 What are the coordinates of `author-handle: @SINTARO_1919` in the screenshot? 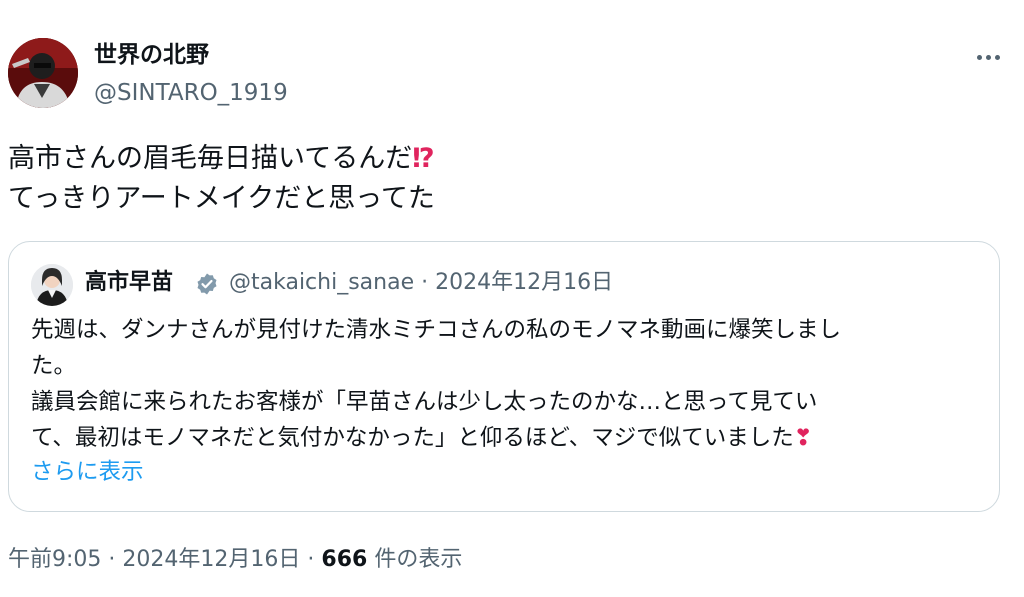 It's located at (191, 93).